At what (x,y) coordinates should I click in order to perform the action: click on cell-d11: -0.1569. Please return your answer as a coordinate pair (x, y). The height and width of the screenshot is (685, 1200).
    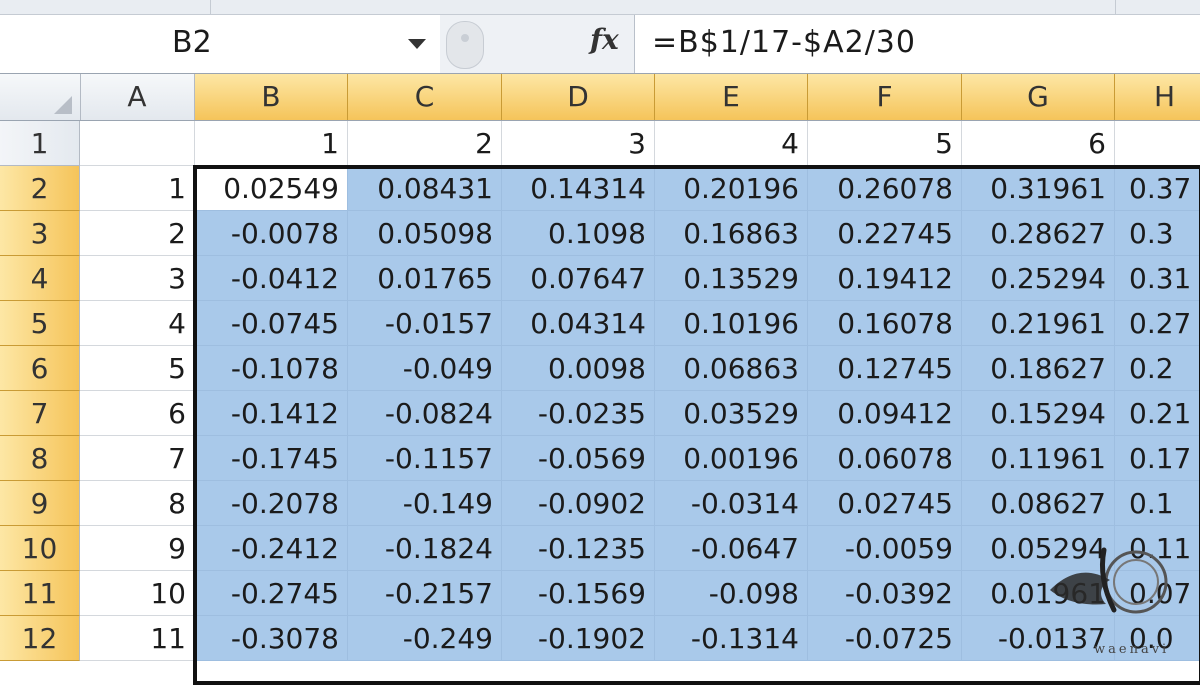
    Looking at the image, I should click on (578, 593).